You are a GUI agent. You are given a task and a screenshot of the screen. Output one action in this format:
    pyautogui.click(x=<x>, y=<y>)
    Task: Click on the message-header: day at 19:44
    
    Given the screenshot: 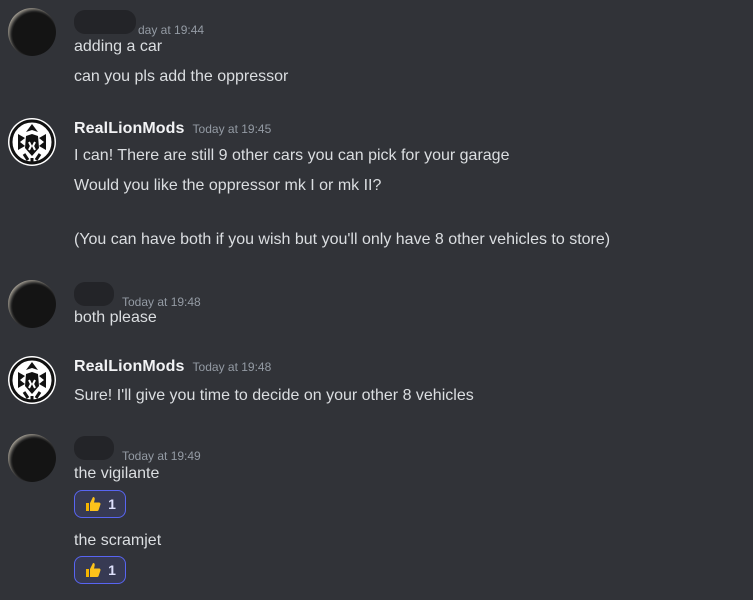 What is the action you would take?
    pyautogui.click(x=139, y=23)
    